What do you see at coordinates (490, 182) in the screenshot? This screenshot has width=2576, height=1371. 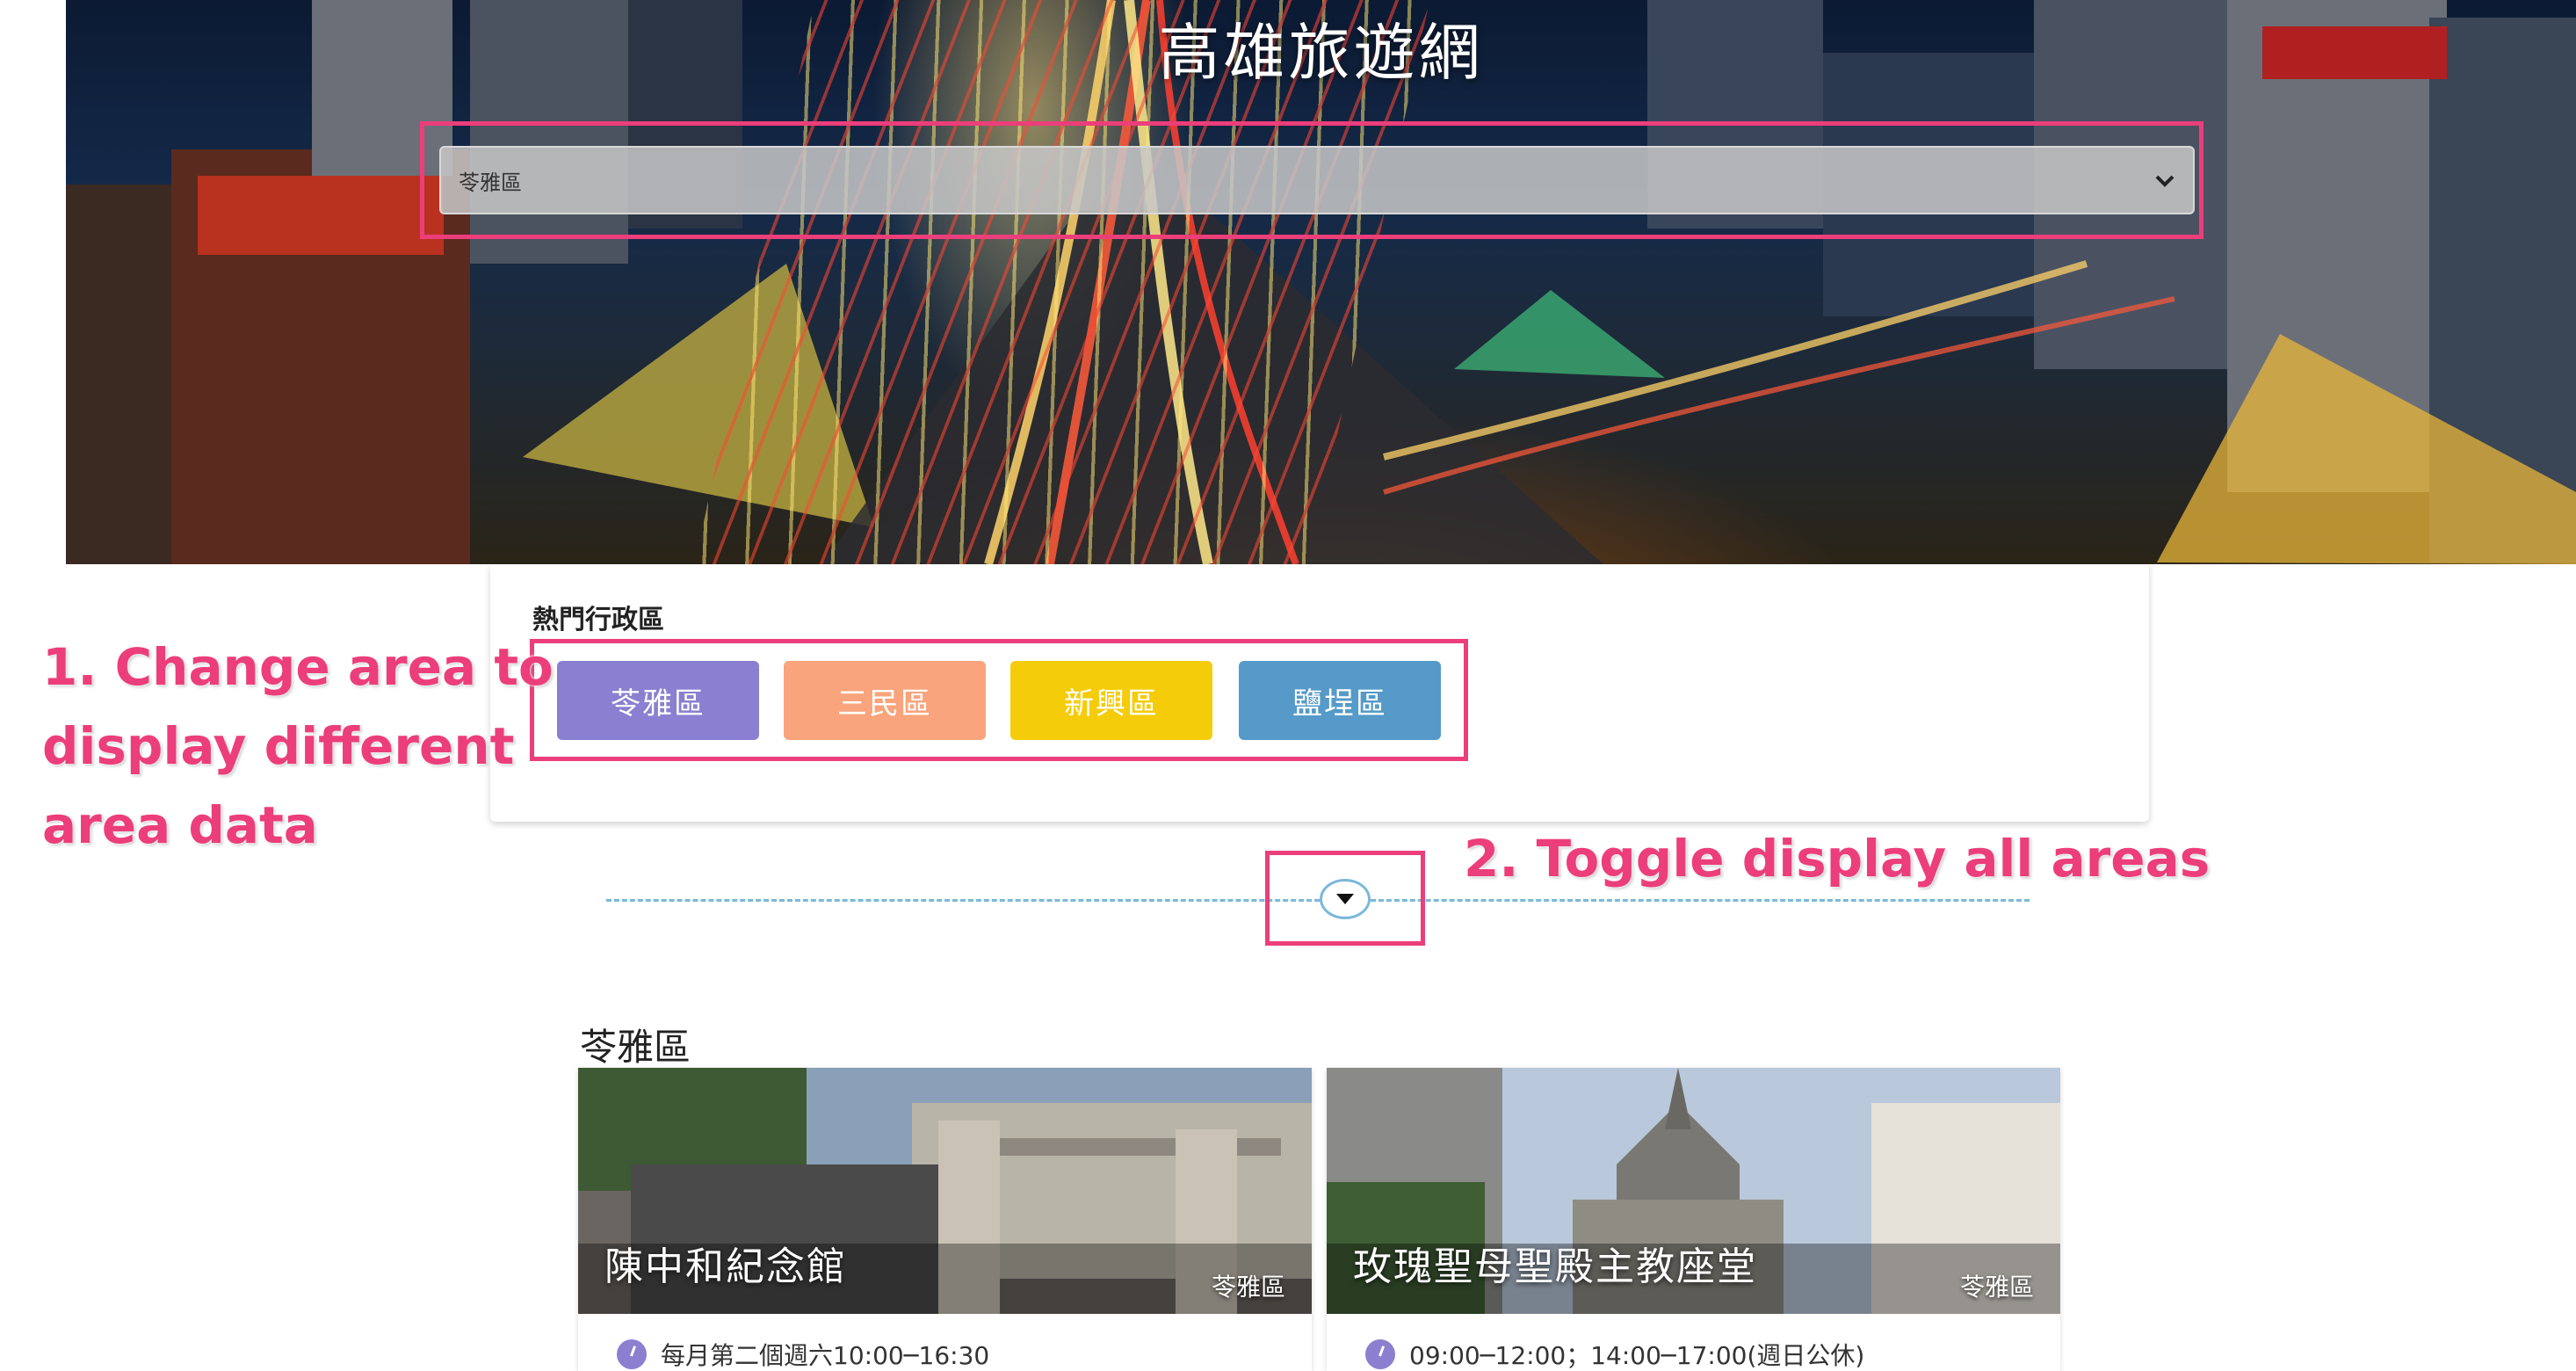 I see `district-select-value: 苓雅區` at bounding box center [490, 182].